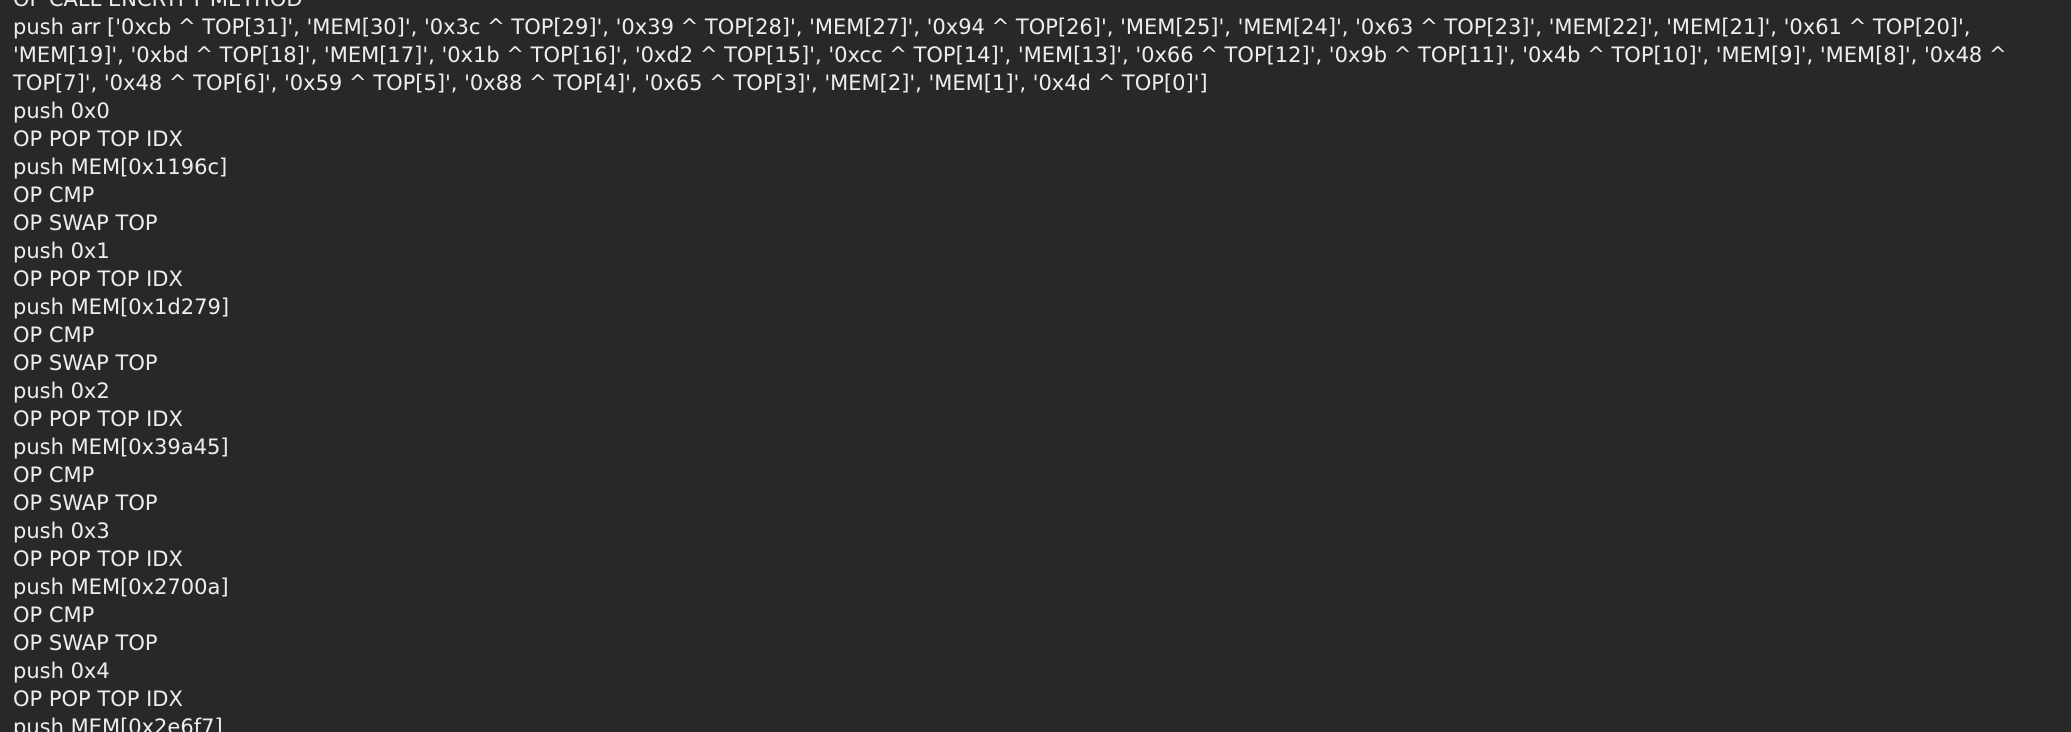 The width and height of the screenshot is (2071, 732). Describe the element at coordinates (1033, 6) in the screenshot. I see `console-line: OP CALL ENCRYPT METHOD` at that location.